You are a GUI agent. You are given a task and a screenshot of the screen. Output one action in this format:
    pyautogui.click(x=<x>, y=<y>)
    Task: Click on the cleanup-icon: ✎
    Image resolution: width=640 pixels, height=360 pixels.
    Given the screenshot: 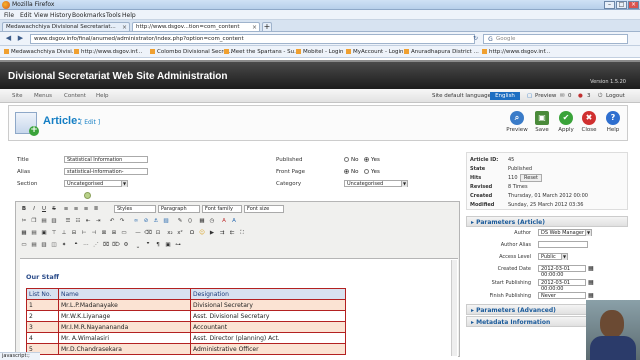 What is the action you would take?
    pyautogui.click(x=180, y=221)
    